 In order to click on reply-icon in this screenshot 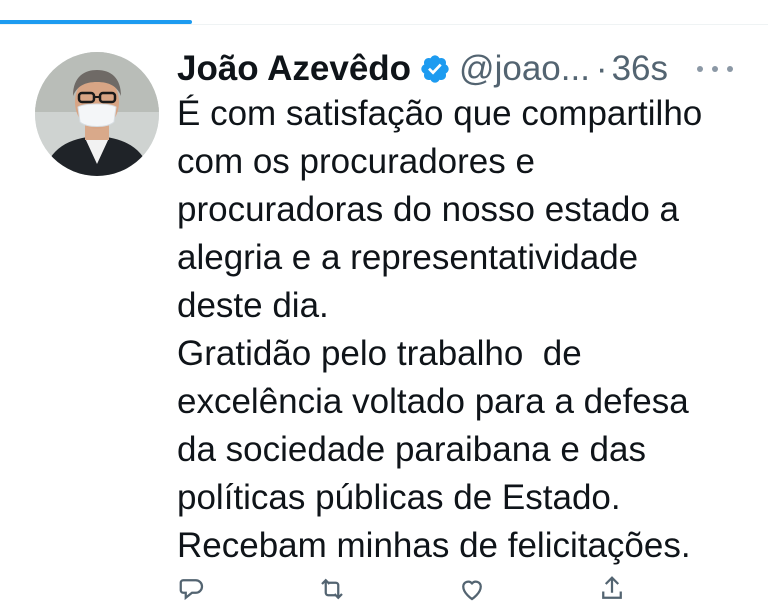, I will do `click(192, 589)`.